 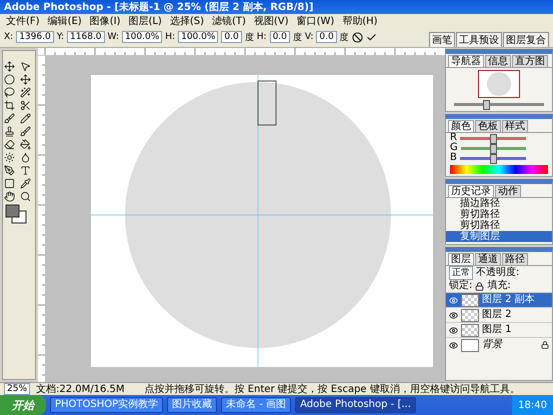 What do you see at coordinates (17, 389) in the screenshot?
I see `zoom-field: 25%` at bounding box center [17, 389].